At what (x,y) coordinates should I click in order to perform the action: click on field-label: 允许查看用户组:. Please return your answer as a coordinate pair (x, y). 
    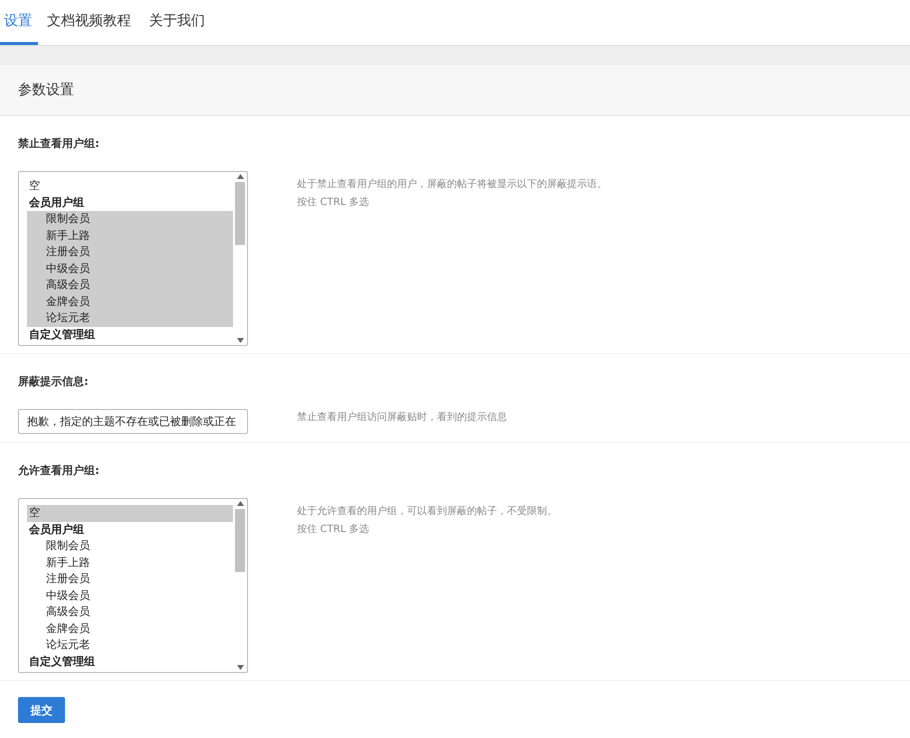
    Looking at the image, I should click on (59, 470).